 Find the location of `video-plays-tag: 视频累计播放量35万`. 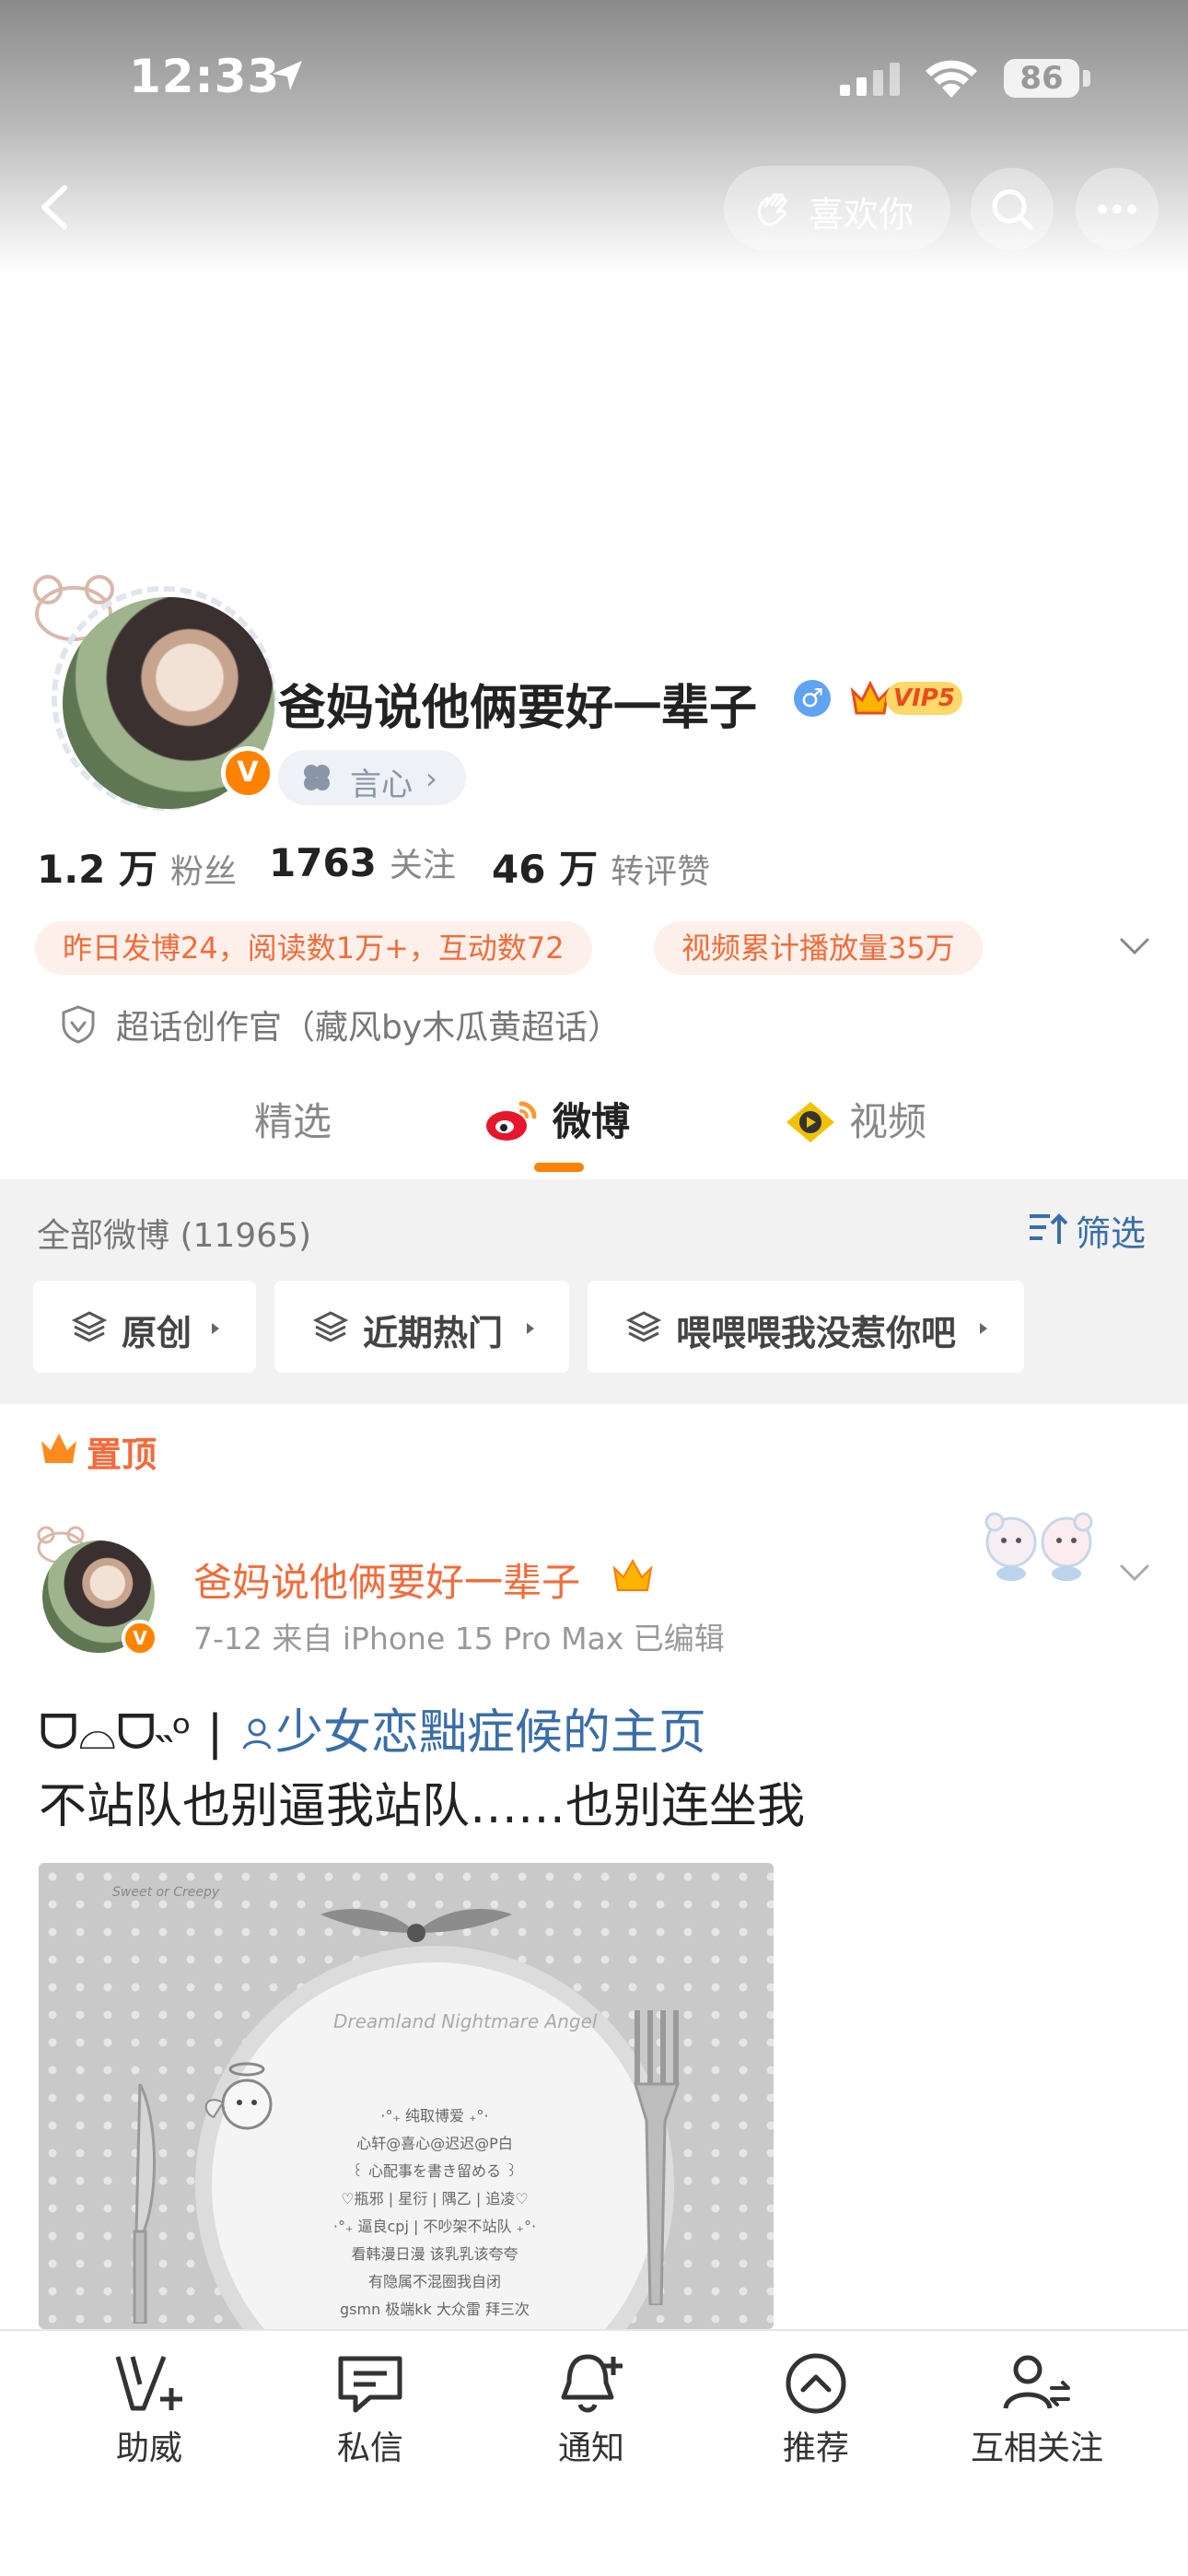

video-plays-tag: 视频累计播放量35万 is located at coordinates (818, 948).